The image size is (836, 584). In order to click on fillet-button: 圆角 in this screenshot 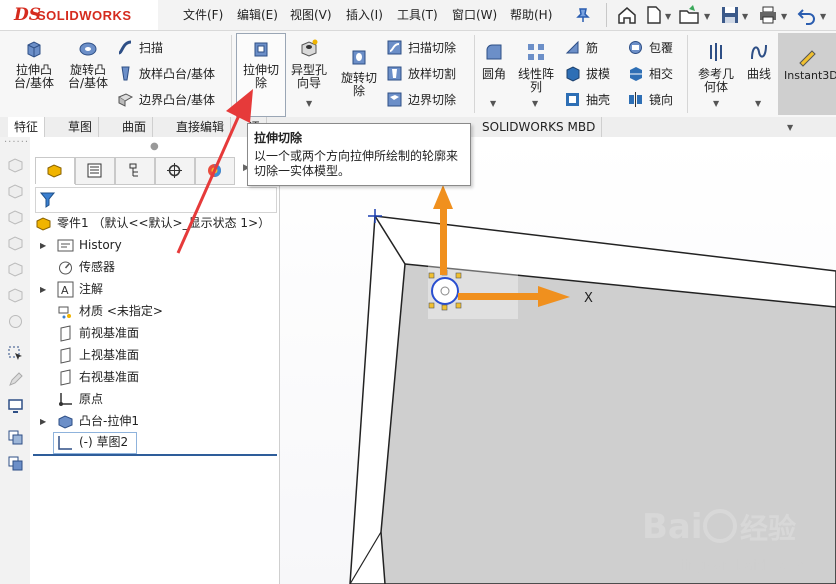, I will do `click(494, 61)`.